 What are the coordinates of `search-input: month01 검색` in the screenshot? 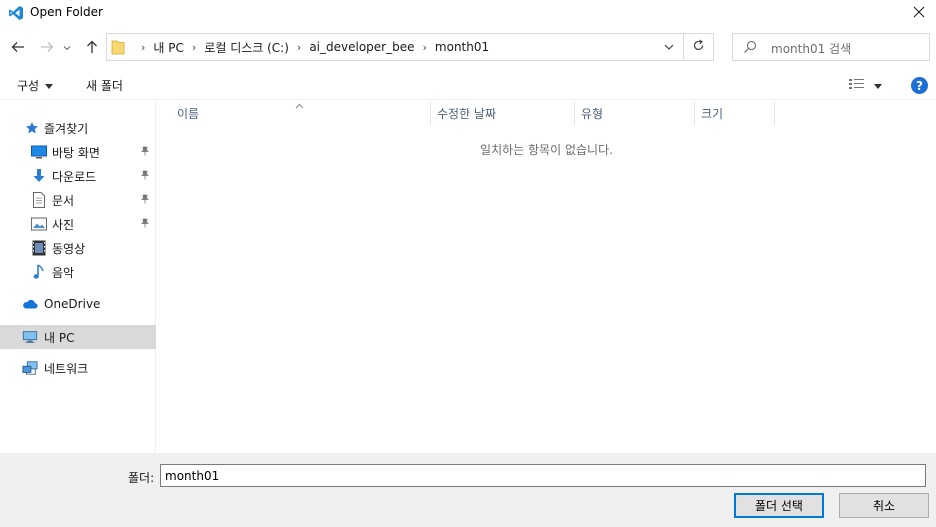 It's located at (831, 47).